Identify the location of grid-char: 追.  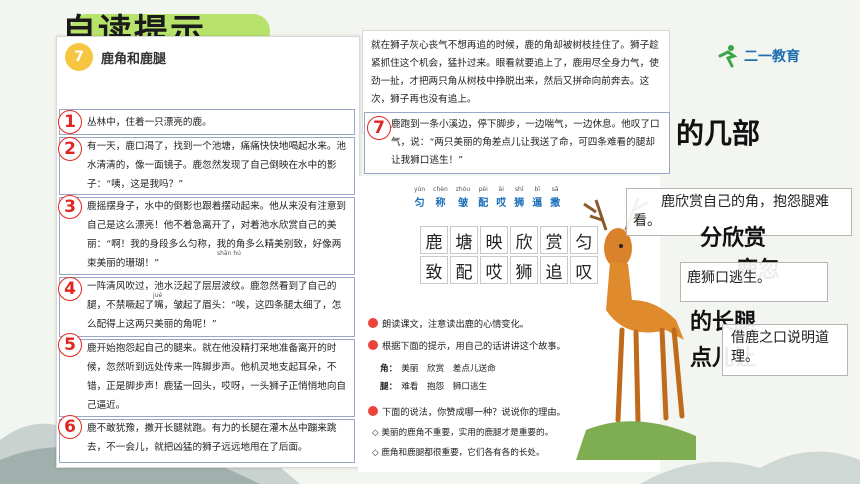
(554, 270).